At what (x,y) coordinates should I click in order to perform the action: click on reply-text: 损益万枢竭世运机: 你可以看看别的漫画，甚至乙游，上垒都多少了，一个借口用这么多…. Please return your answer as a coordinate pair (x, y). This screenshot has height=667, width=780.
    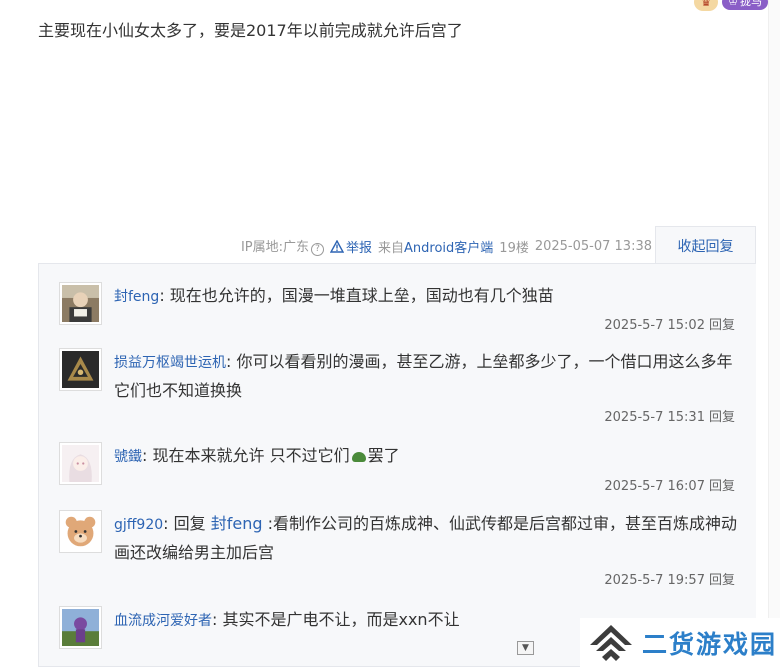
    Looking at the image, I should click on (426, 376).